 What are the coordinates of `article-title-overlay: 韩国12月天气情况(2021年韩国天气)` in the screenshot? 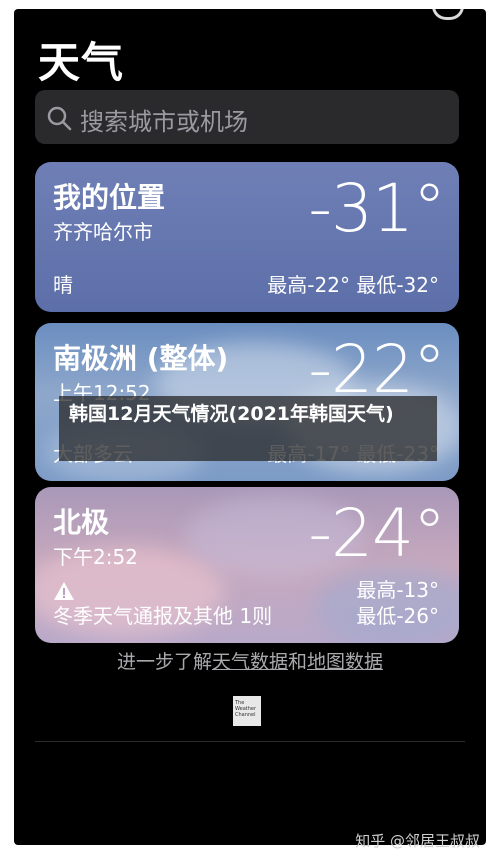 It's located at (248, 428).